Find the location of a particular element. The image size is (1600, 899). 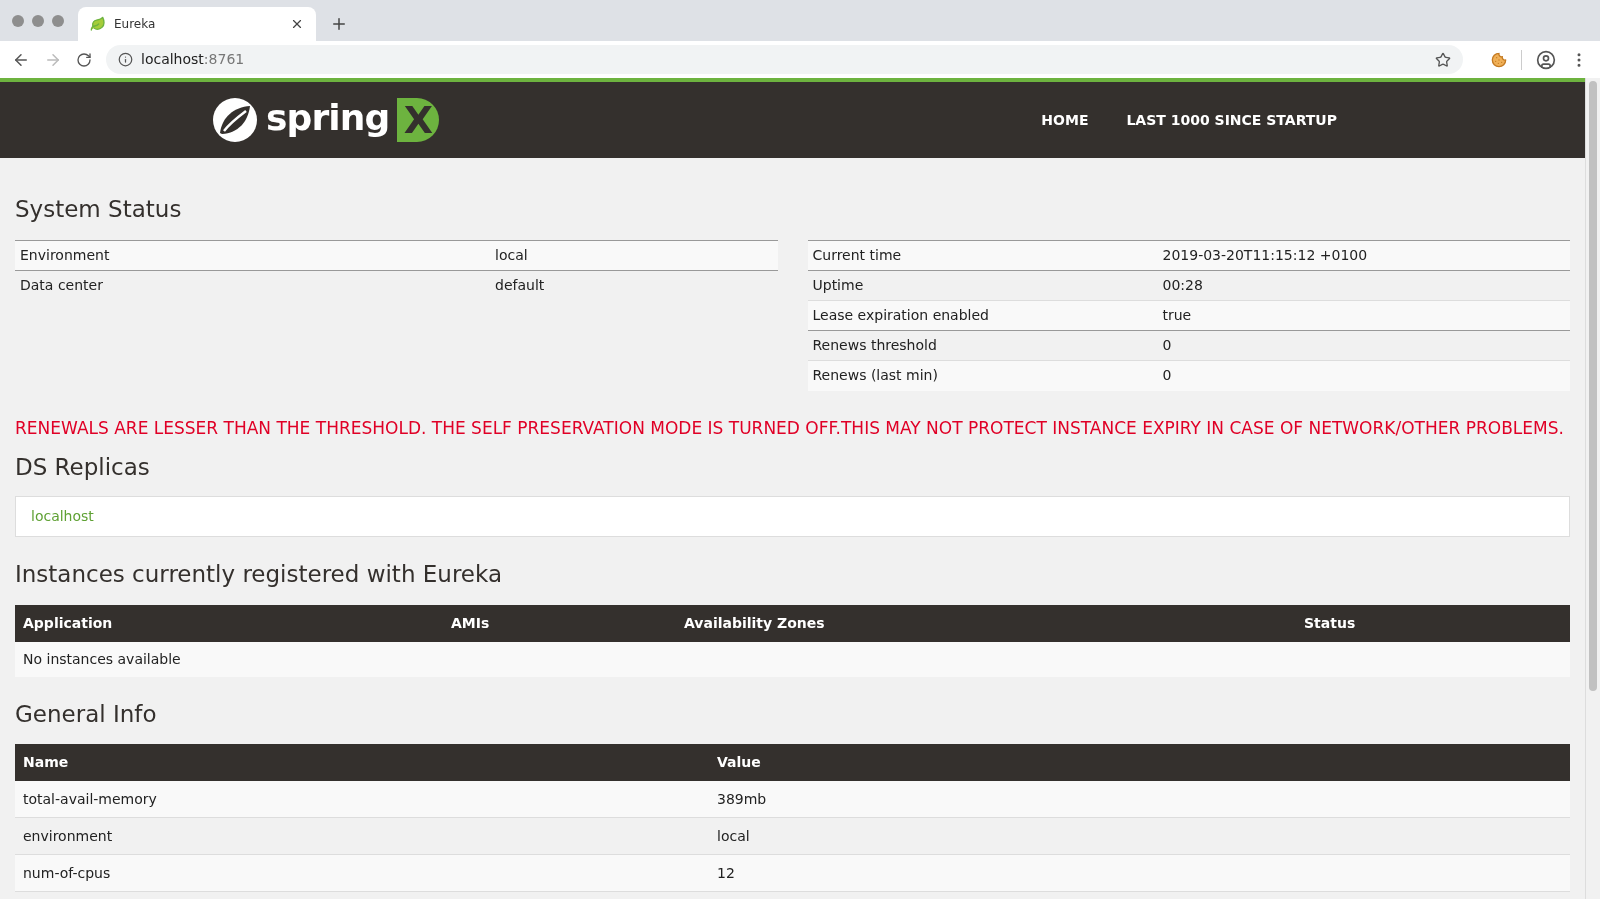

table-cell-text: total-avail-memory is located at coordinates (90, 799).